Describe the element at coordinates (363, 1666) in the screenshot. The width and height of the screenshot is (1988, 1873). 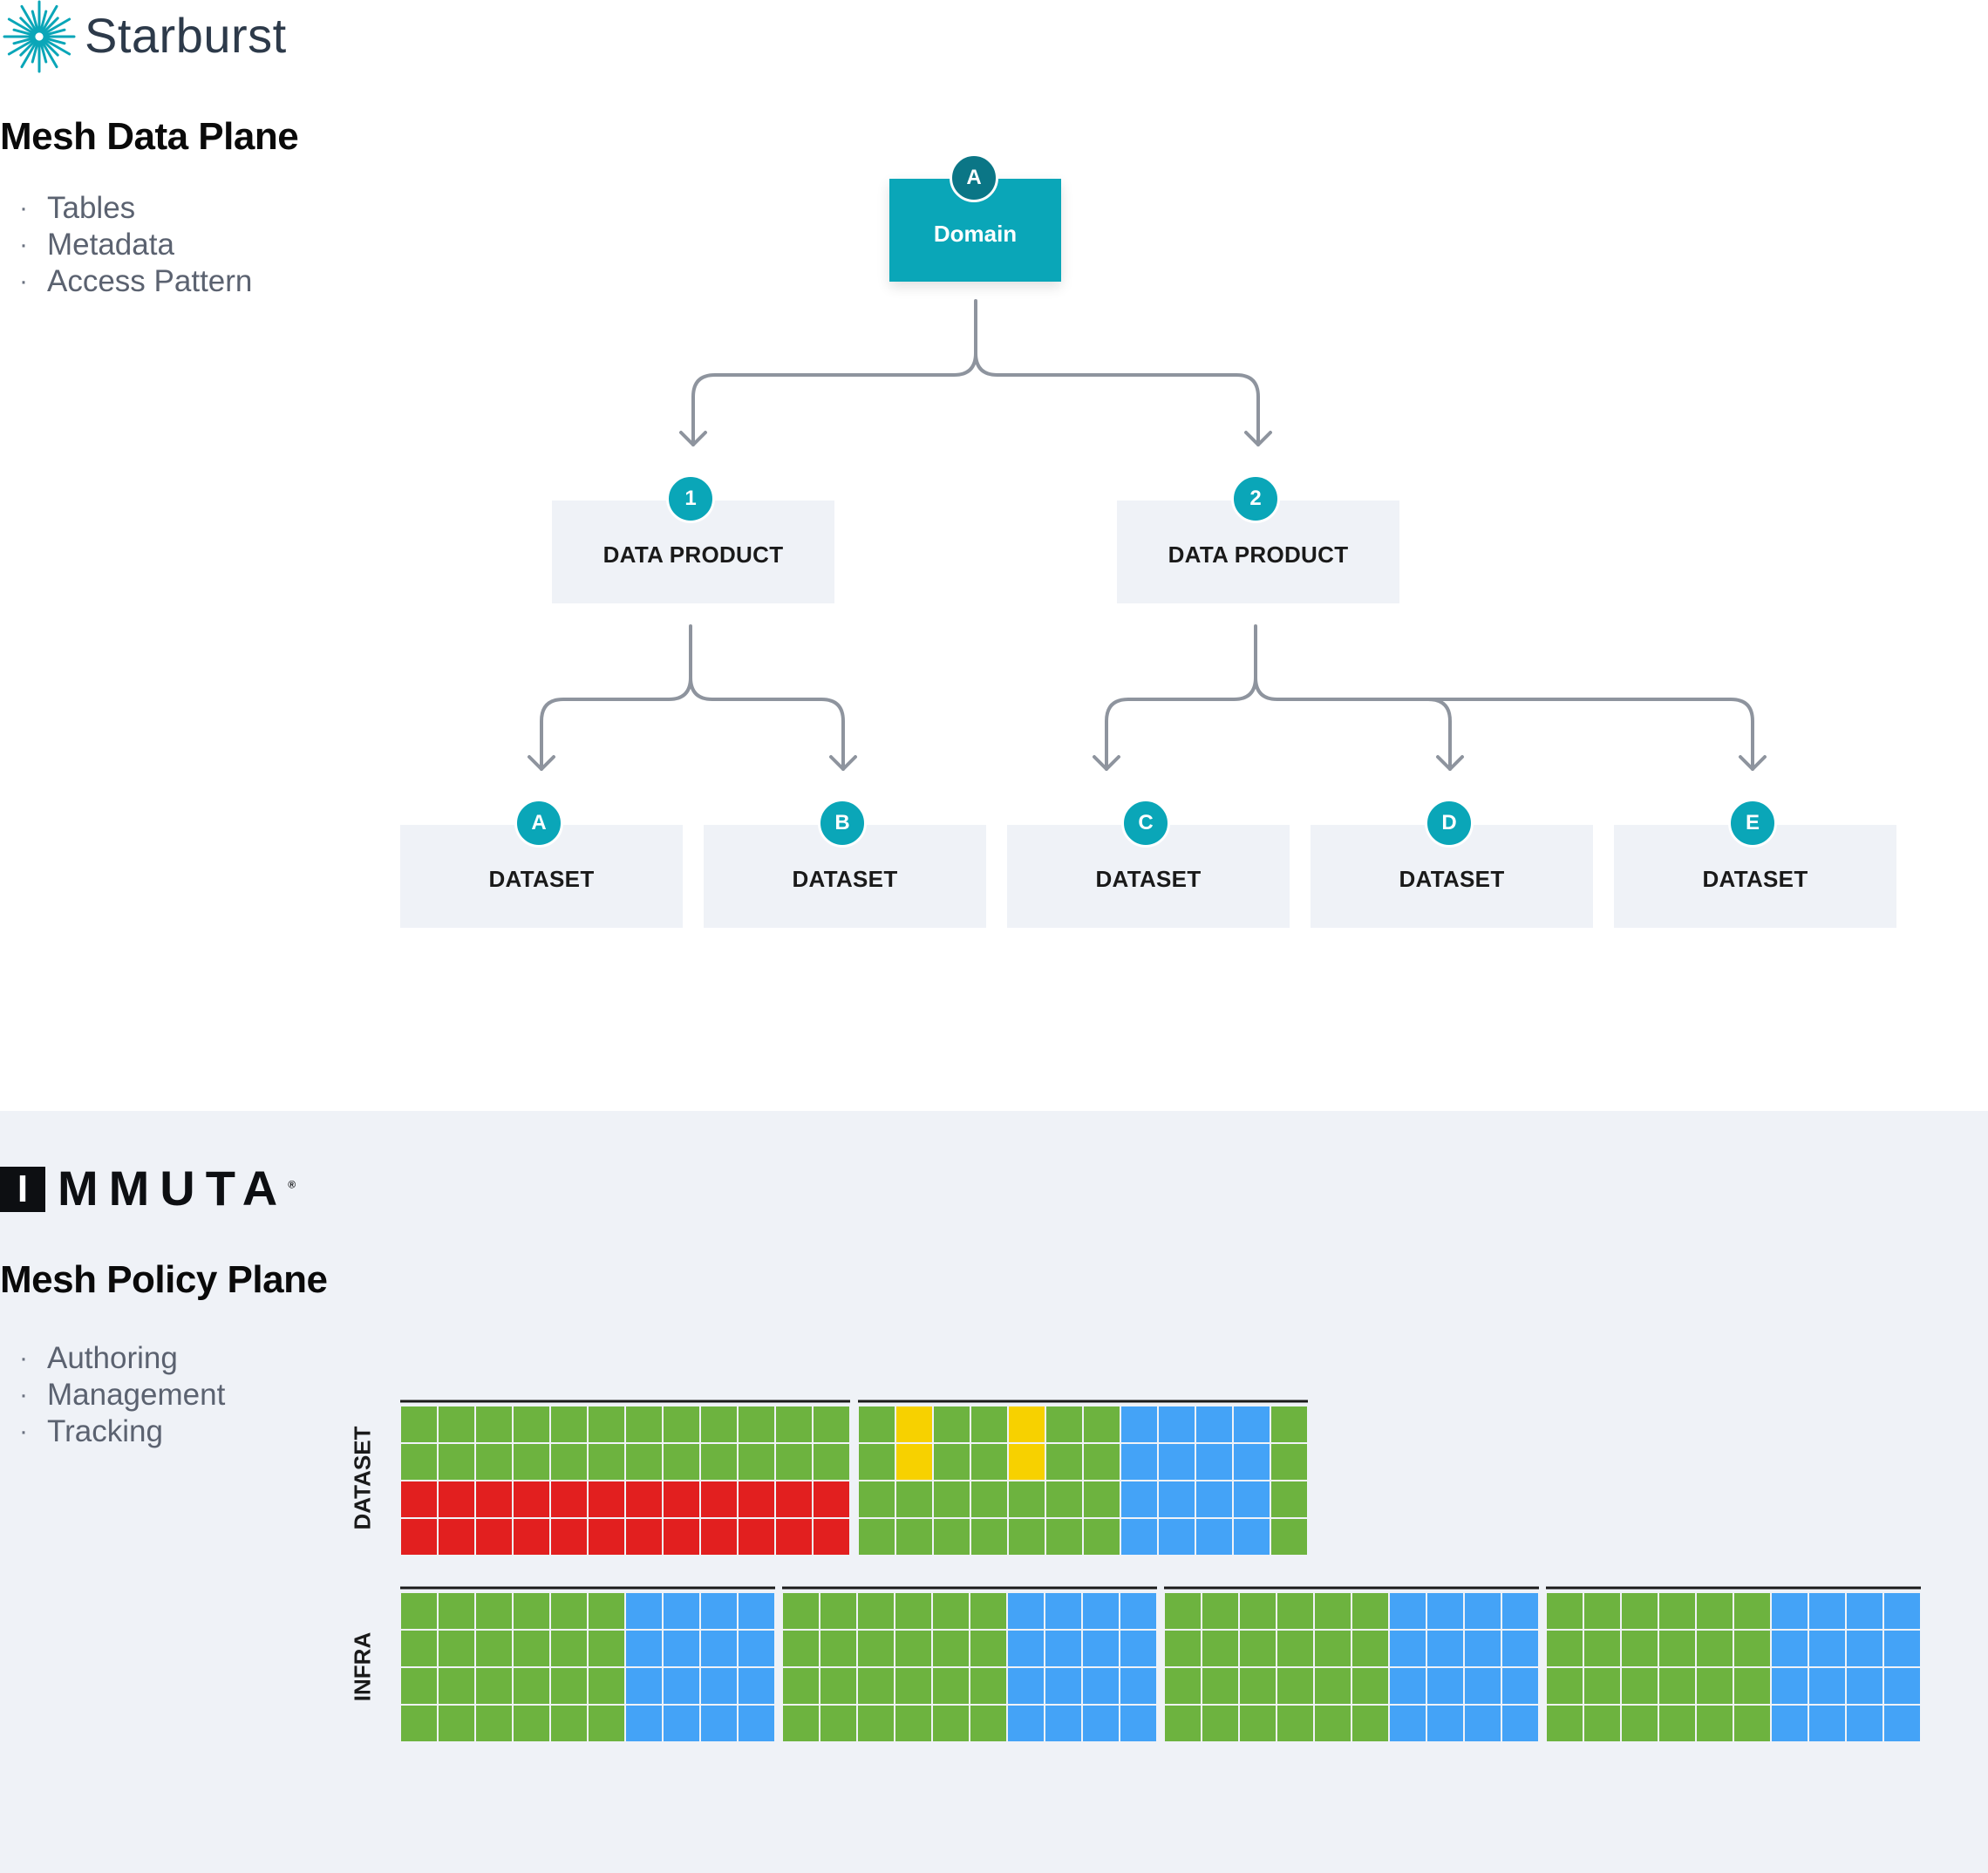
I see `infra-row-label: INFRA` at that location.